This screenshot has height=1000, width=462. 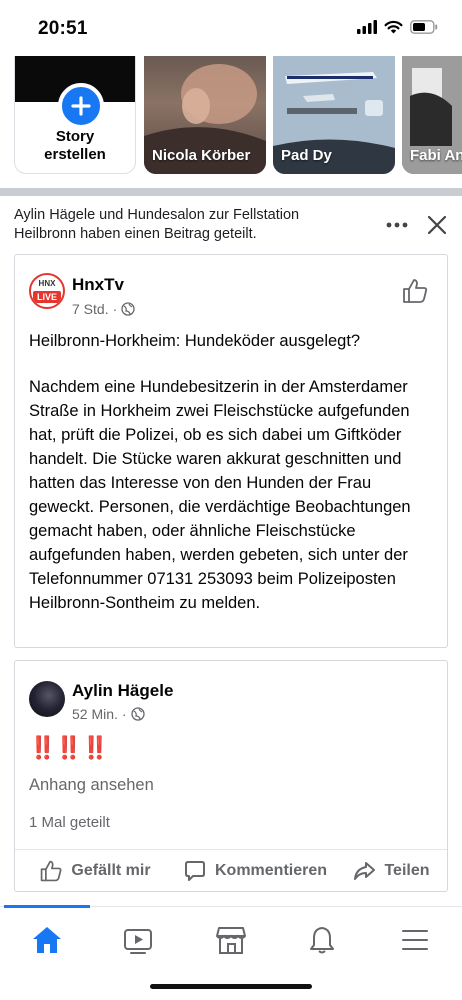 I want to click on share-text: ‼️‼️‼️, so click(x=69, y=747).